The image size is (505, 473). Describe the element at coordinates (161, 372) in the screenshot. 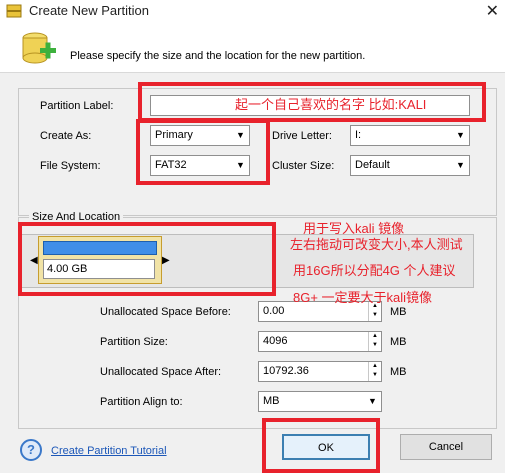

I see `unallocated-after-label: Unallocated Space After:` at that location.